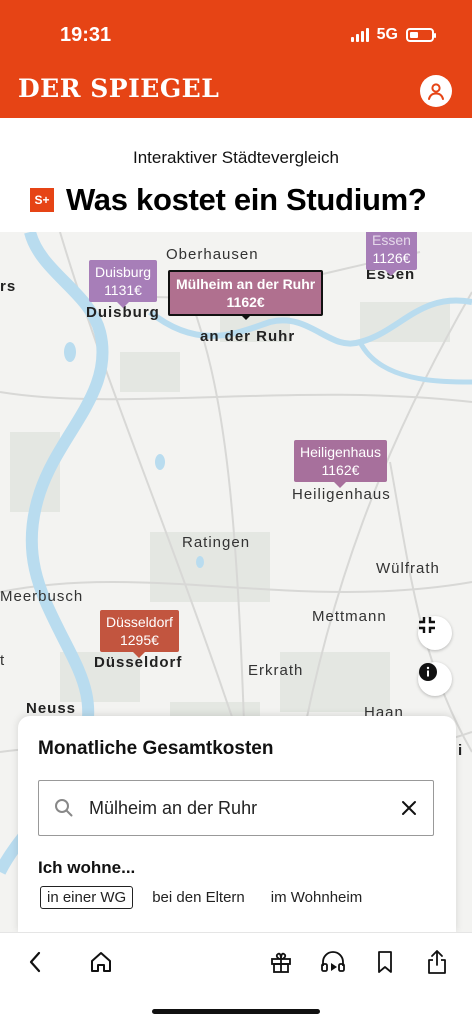  What do you see at coordinates (409, 808) in the screenshot?
I see `clear-icon` at bounding box center [409, 808].